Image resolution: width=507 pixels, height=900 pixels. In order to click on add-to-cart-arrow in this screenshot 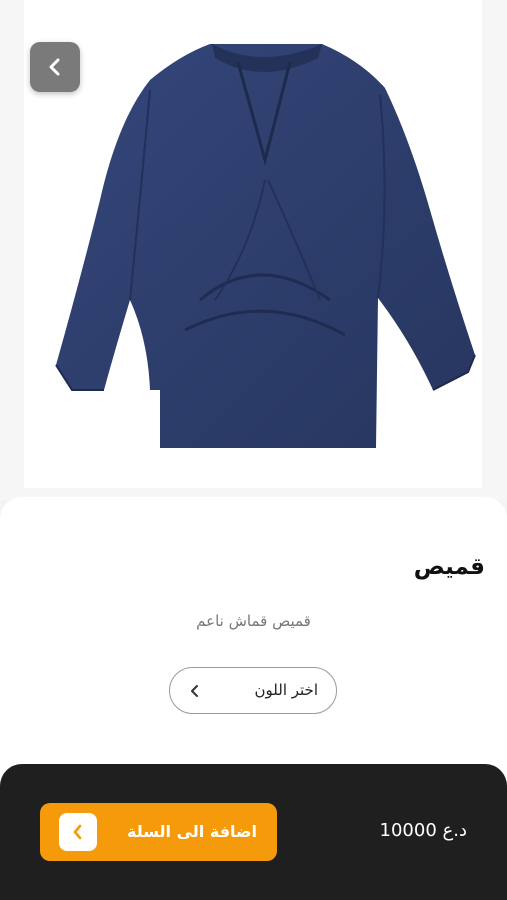, I will do `click(78, 832)`.